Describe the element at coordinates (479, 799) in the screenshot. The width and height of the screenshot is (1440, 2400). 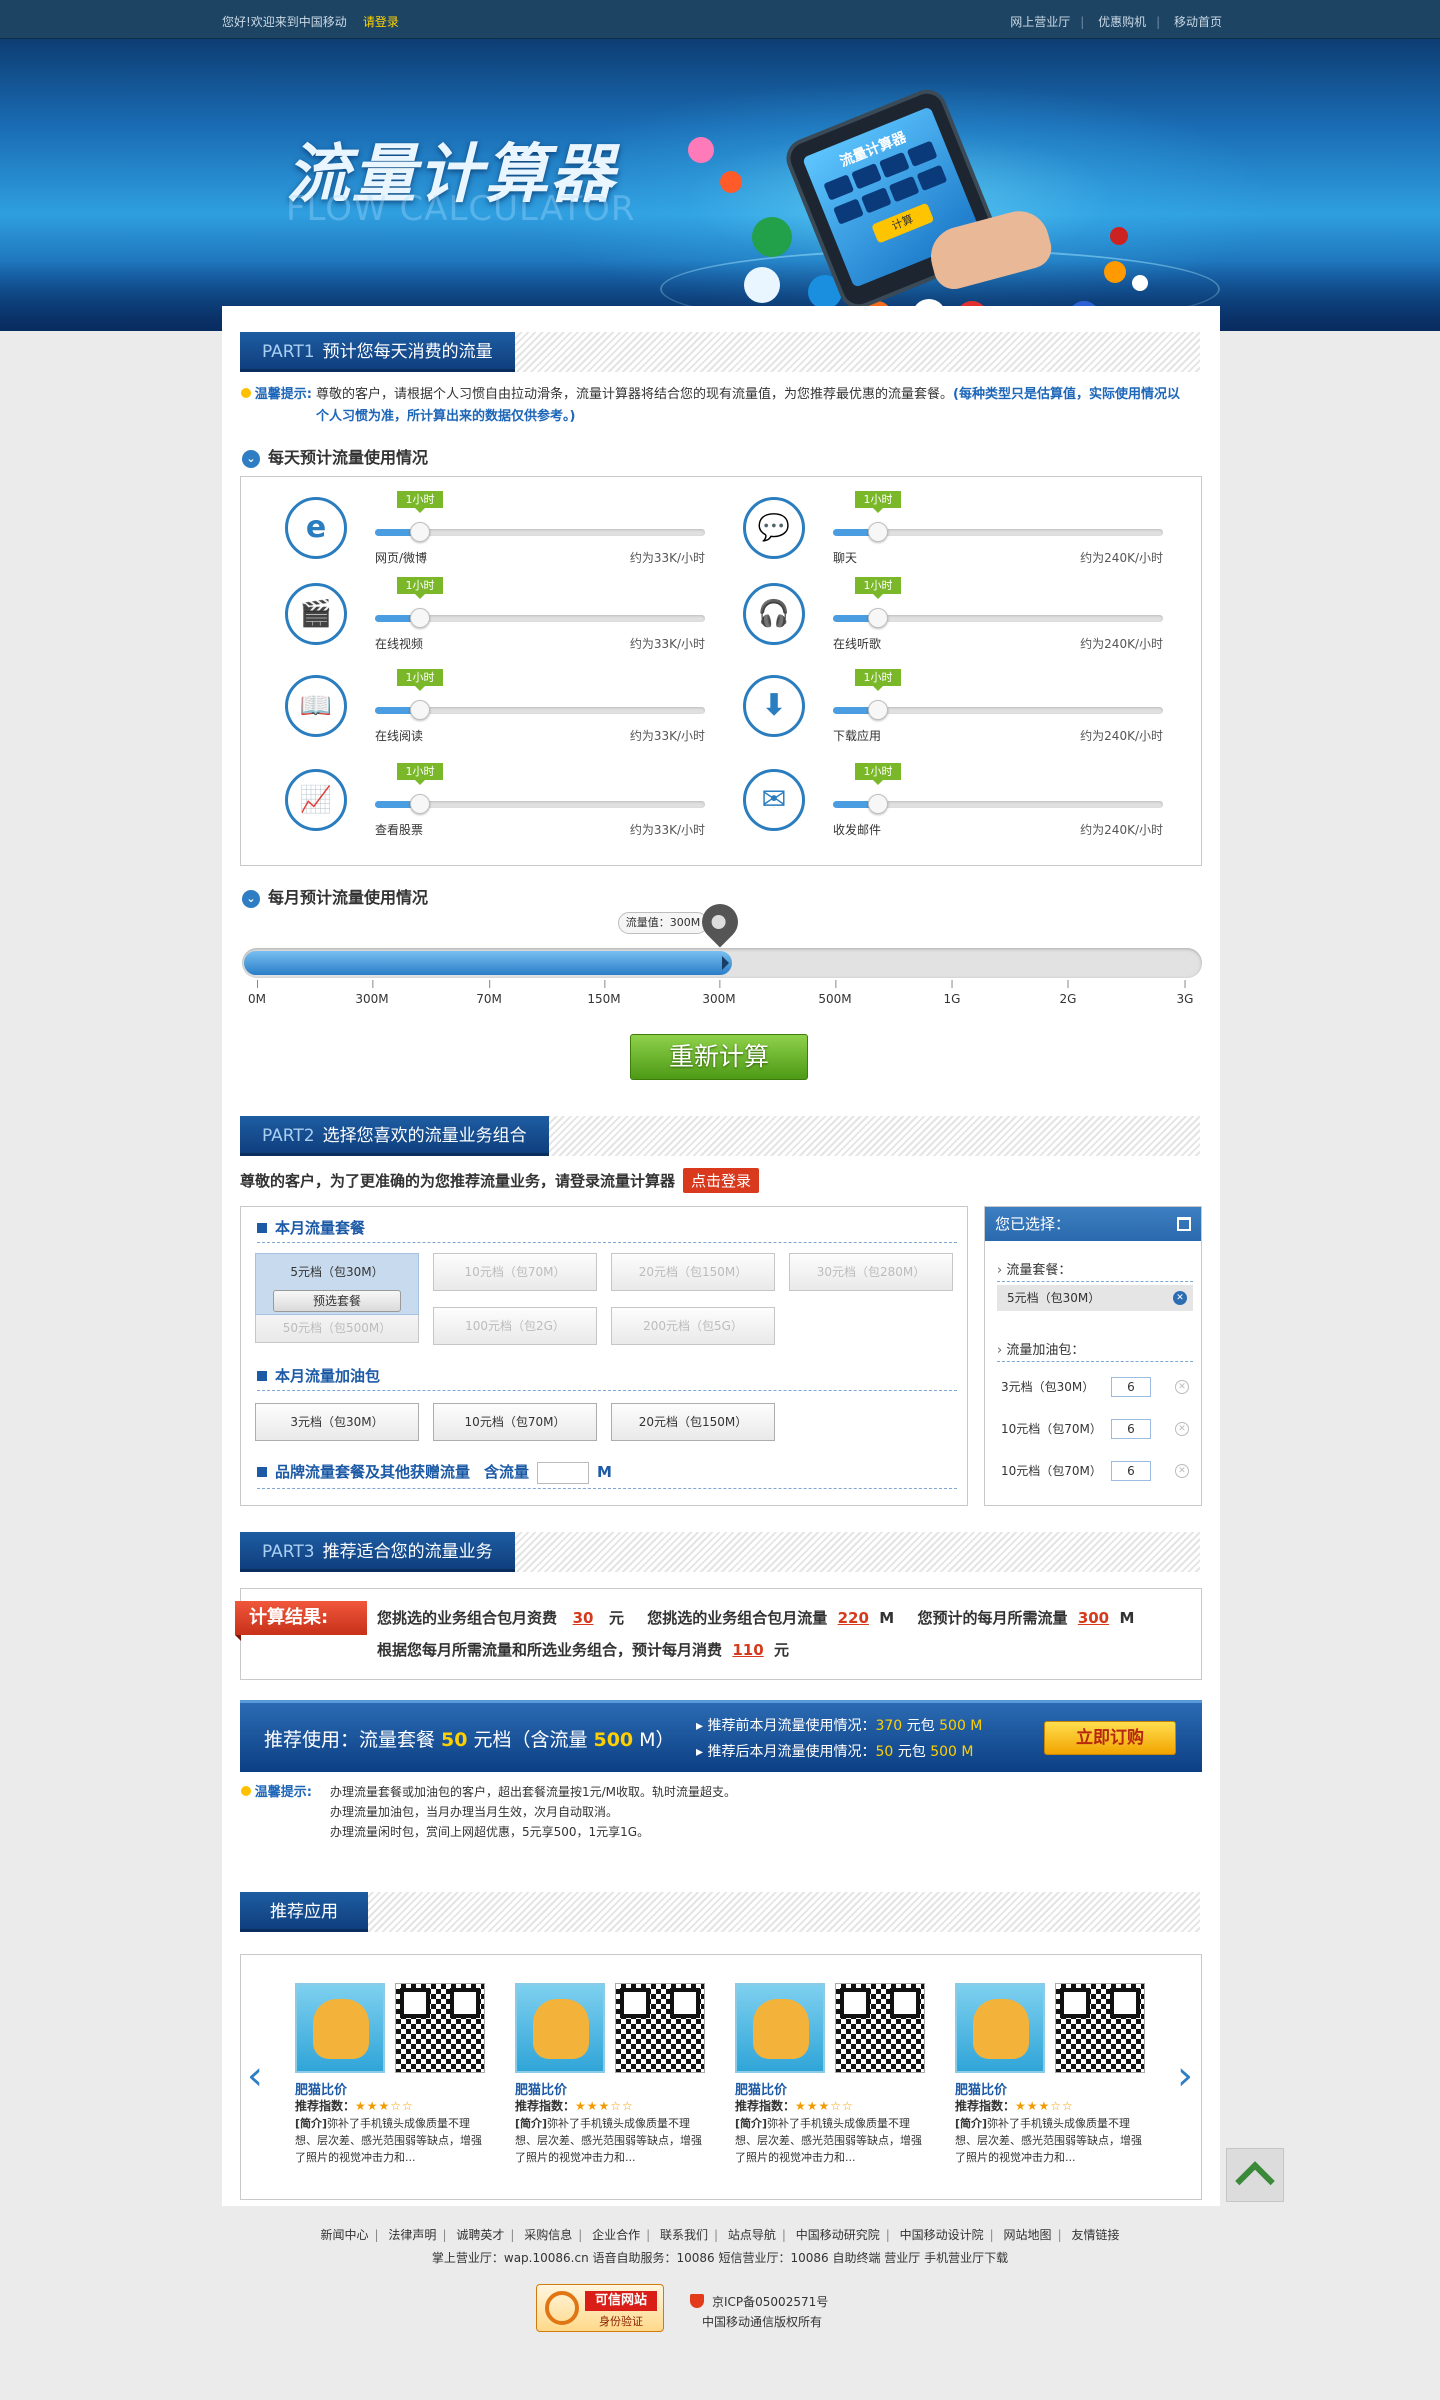
I see `usage-item-stocks: 📈 1小时 查看股票 约为33K/小时` at that location.